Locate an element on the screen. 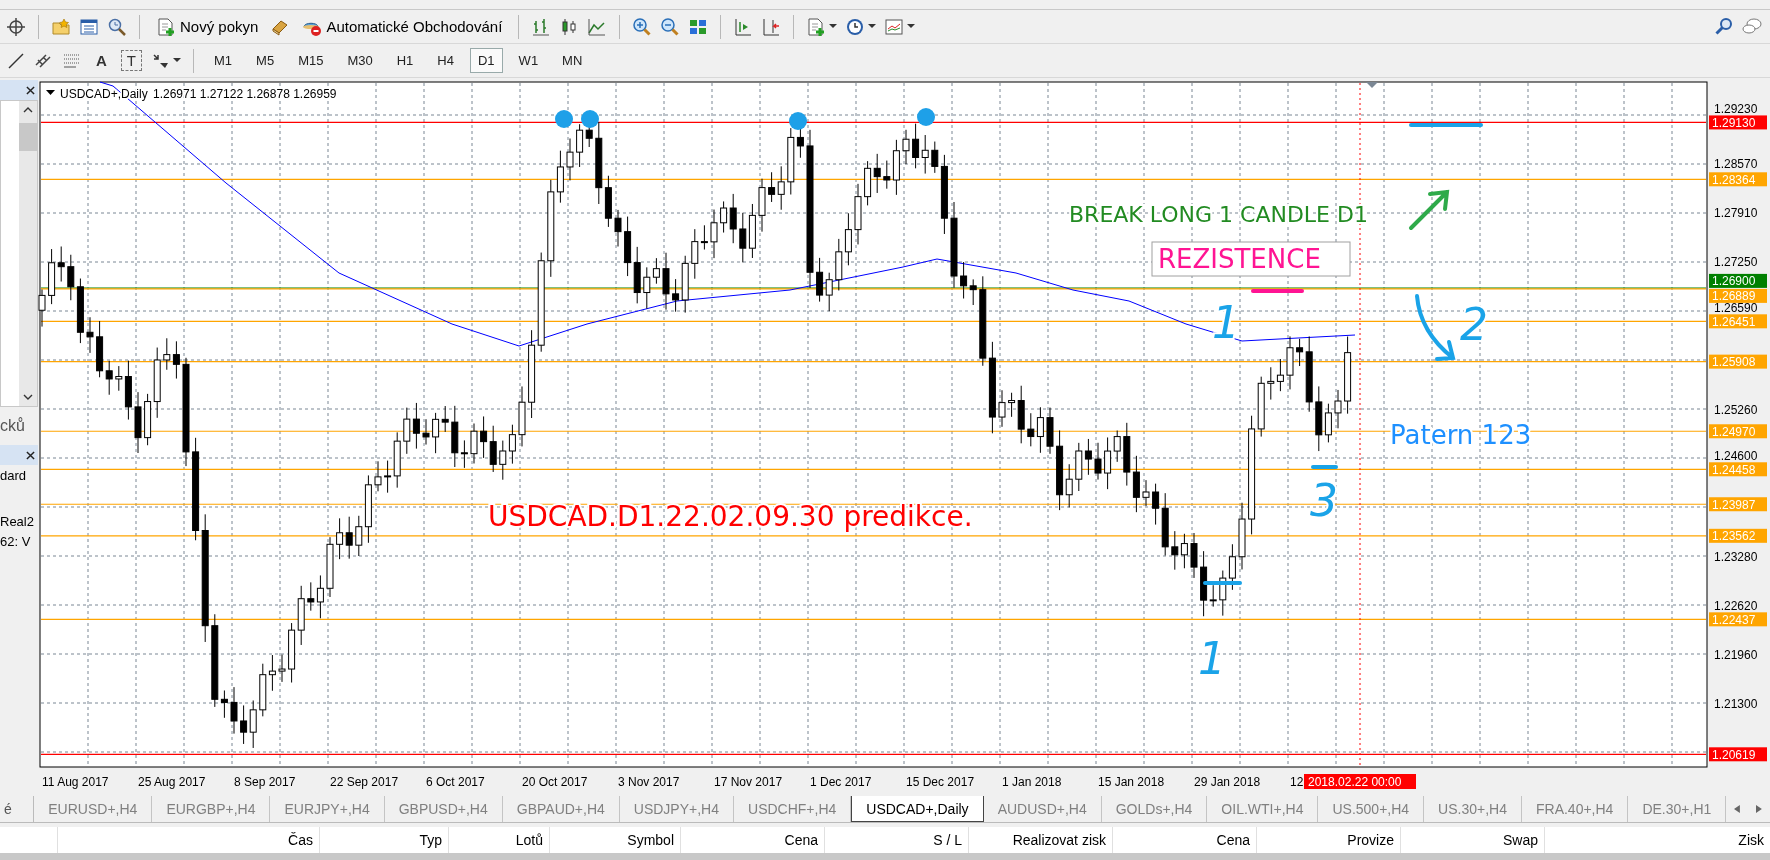 Image resolution: width=1770 pixels, height=860 pixels. price-tick-label: 1.26590 is located at coordinates (1736, 308).